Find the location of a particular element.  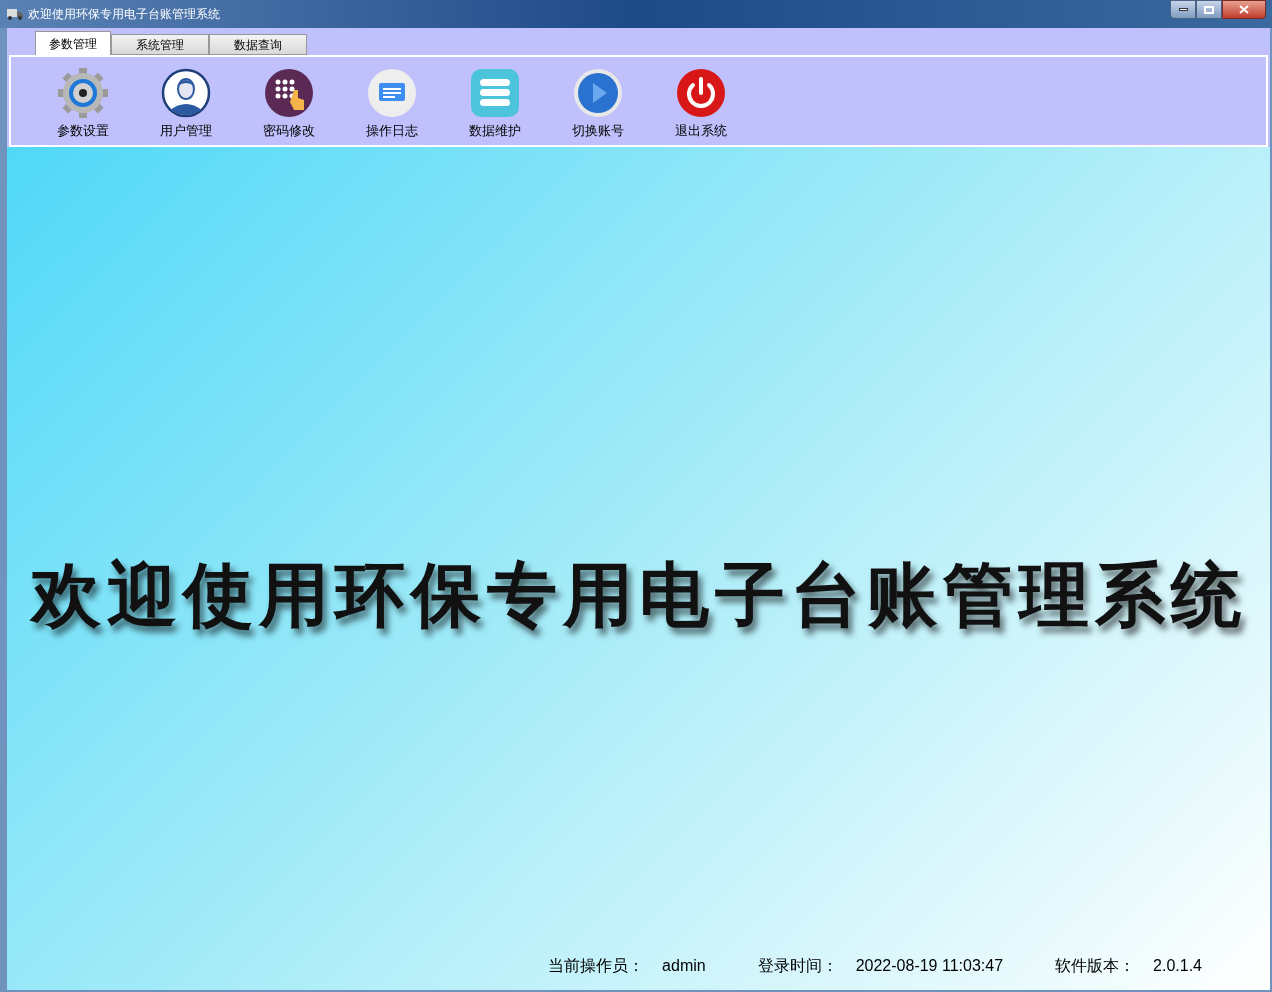

status-label: 软件版本： is located at coordinates (1095, 966).